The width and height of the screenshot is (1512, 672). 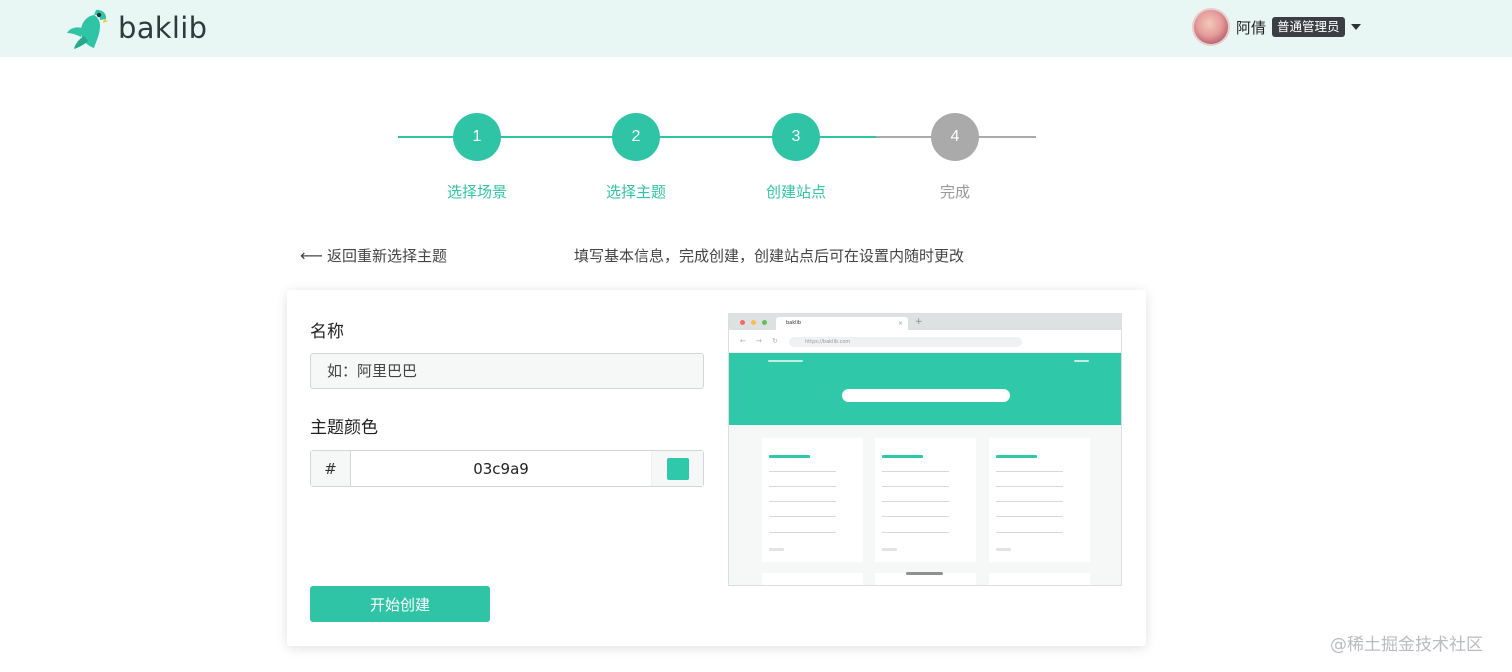 I want to click on theme-color-field: #, so click(x=507, y=468).